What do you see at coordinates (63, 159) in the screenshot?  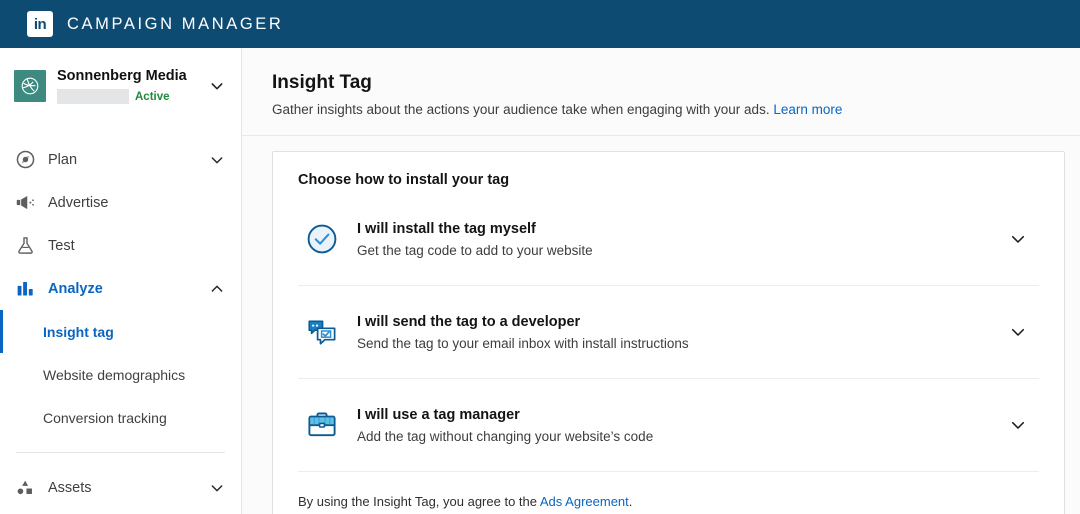 I see `sidebar-item-label: Plan` at bounding box center [63, 159].